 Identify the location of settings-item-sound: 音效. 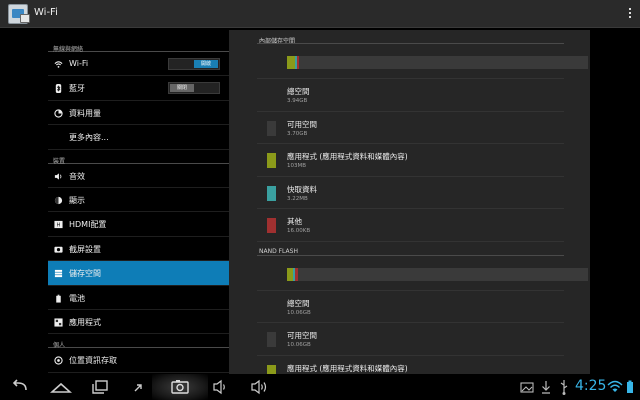
(138, 176).